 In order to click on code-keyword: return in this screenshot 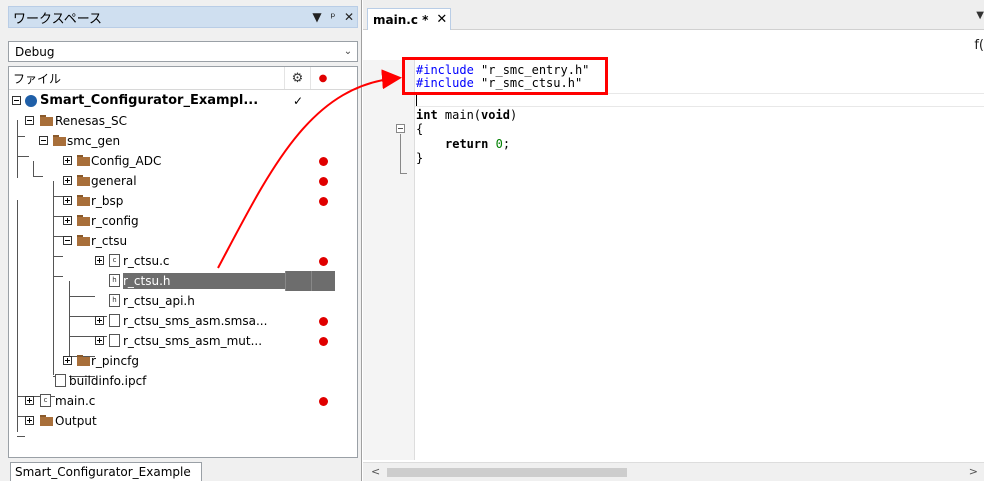, I will do `click(467, 144)`.